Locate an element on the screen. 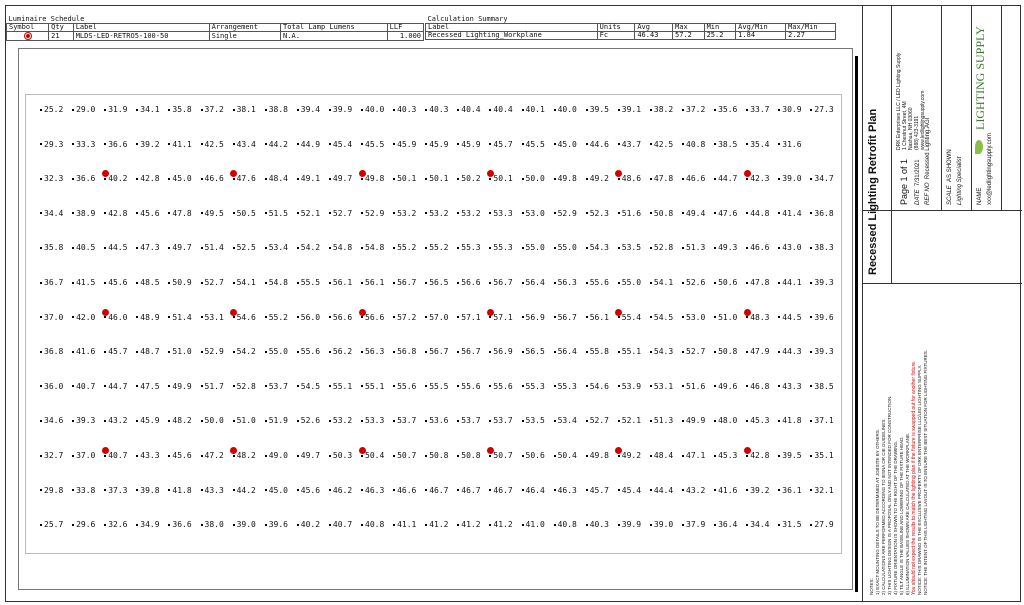 The width and height of the screenshot is (1024, 605). grid-value: 29.8 is located at coordinates (51, 490).